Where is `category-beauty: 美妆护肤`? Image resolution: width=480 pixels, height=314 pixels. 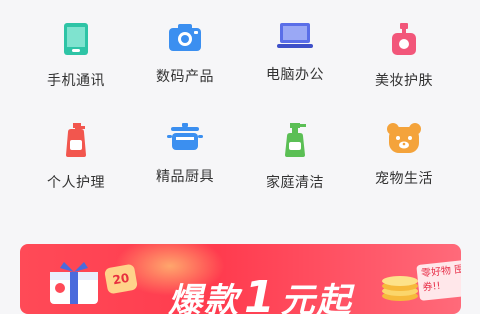
category-beauty: 美妆护肤 is located at coordinates (404, 44).